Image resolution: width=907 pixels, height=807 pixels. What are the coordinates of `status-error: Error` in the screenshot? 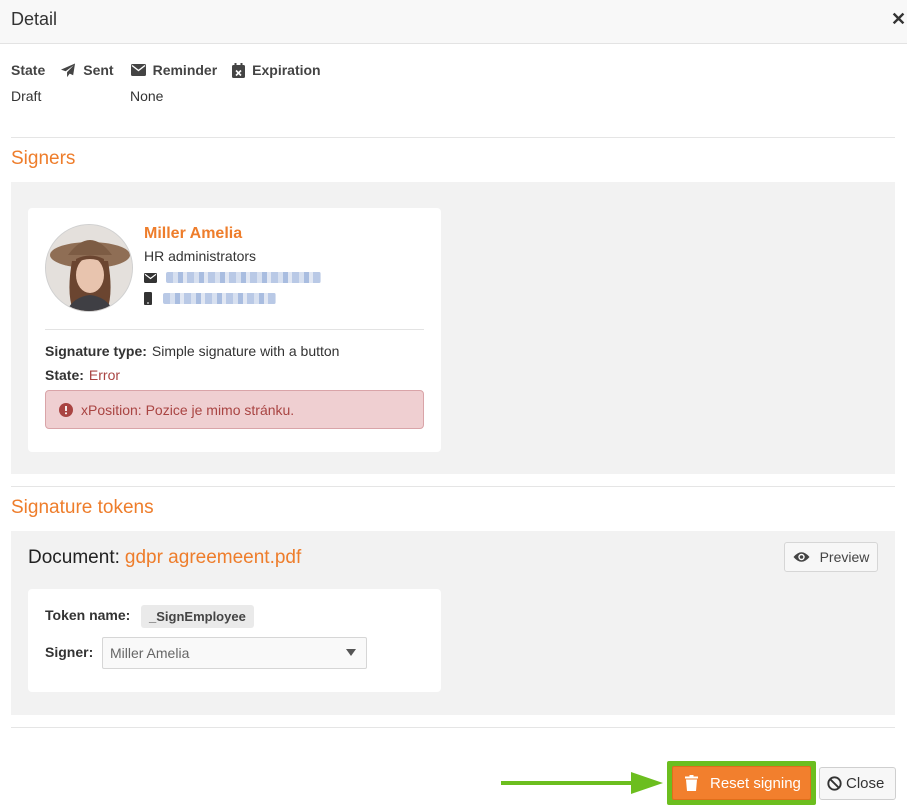 It's located at (104, 375).